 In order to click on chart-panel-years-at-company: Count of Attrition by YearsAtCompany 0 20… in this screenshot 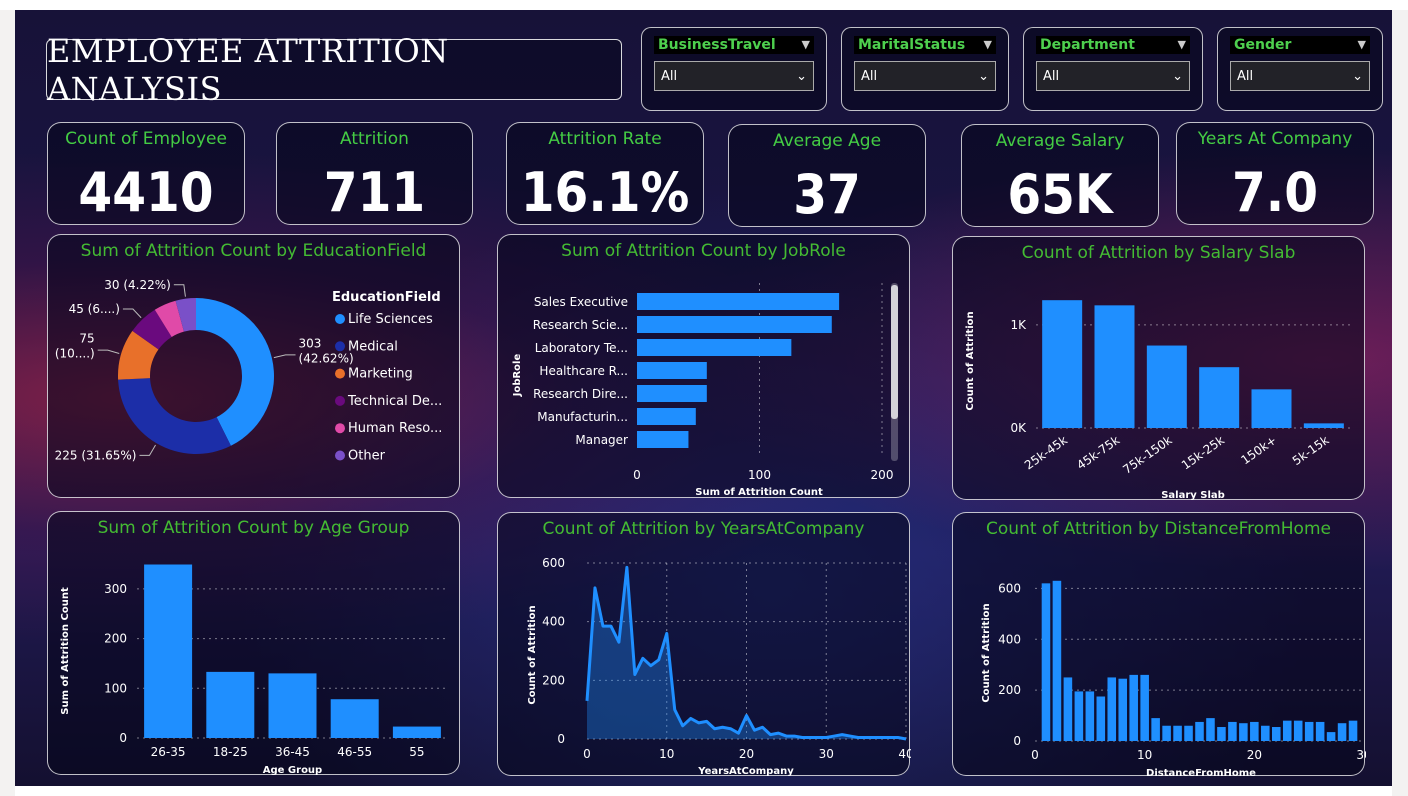, I will do `click(704, 644)`.